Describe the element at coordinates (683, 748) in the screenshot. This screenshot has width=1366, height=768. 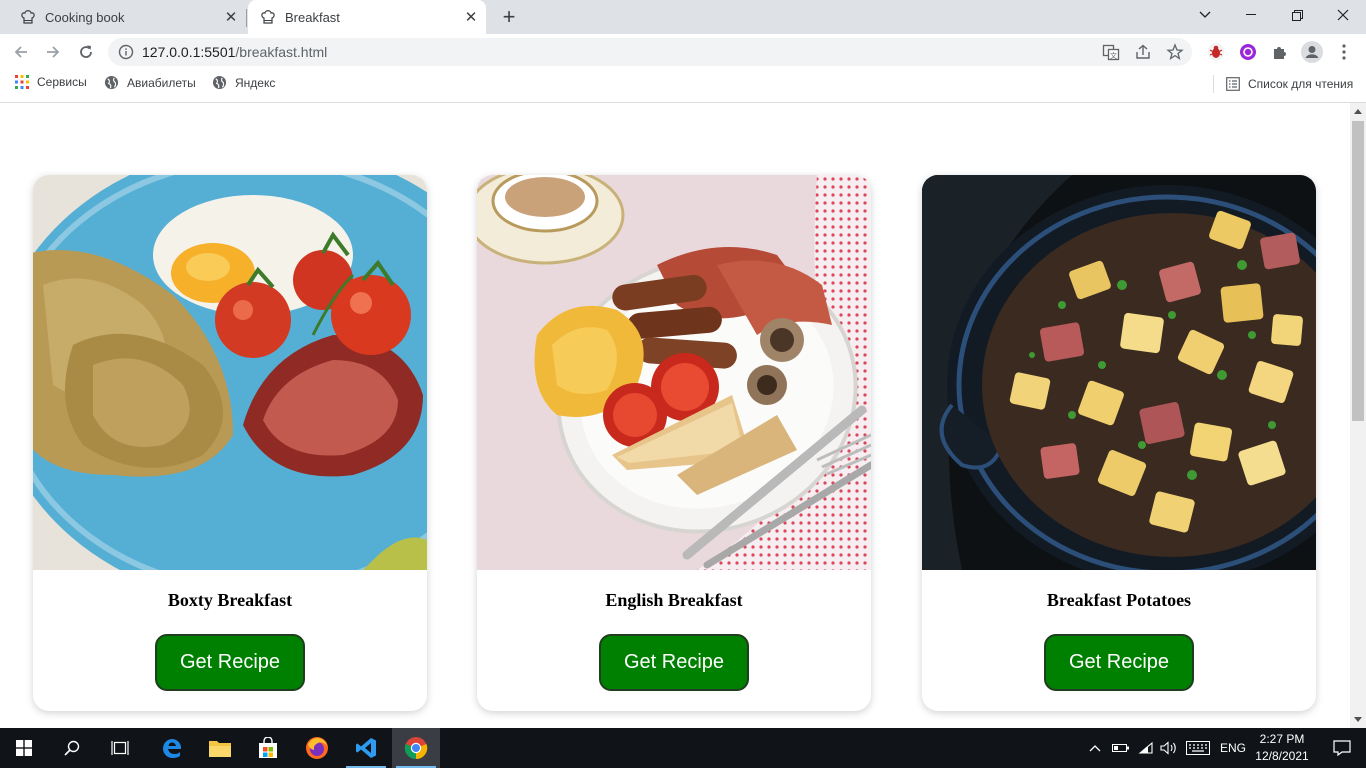
I see `windows-taskbar: ENG 2:27 PM 12/8/2021` at that location.